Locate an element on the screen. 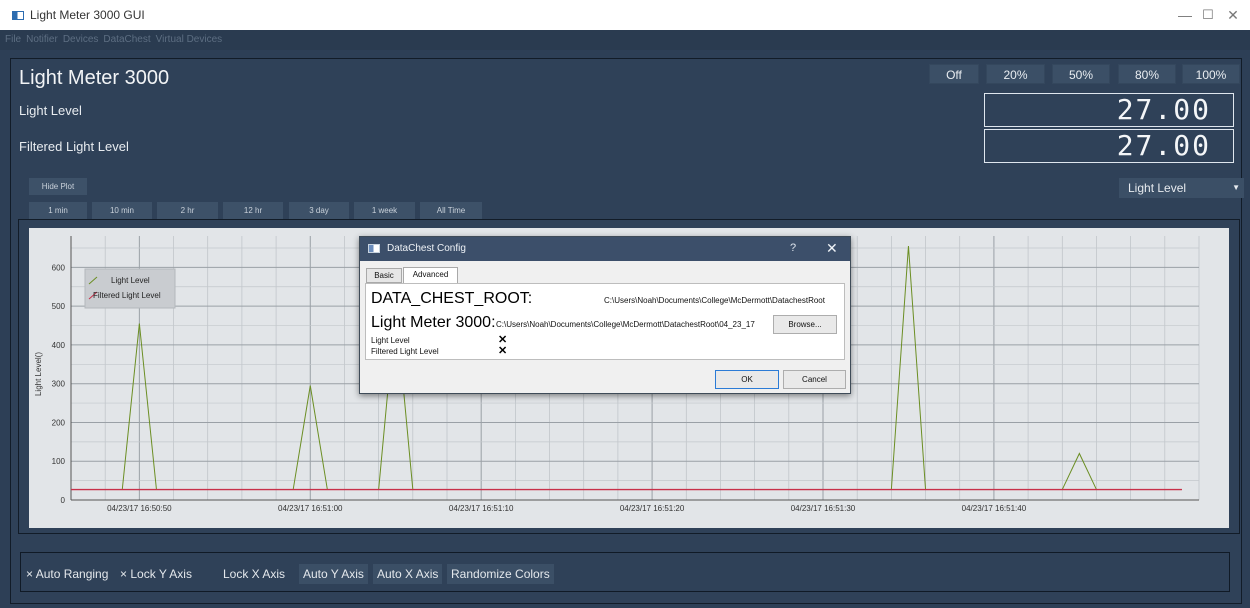 This screenshot has width=1250, height=608. filtered-light-level-readout: 27.00 is located at coordinates (1109, 146).